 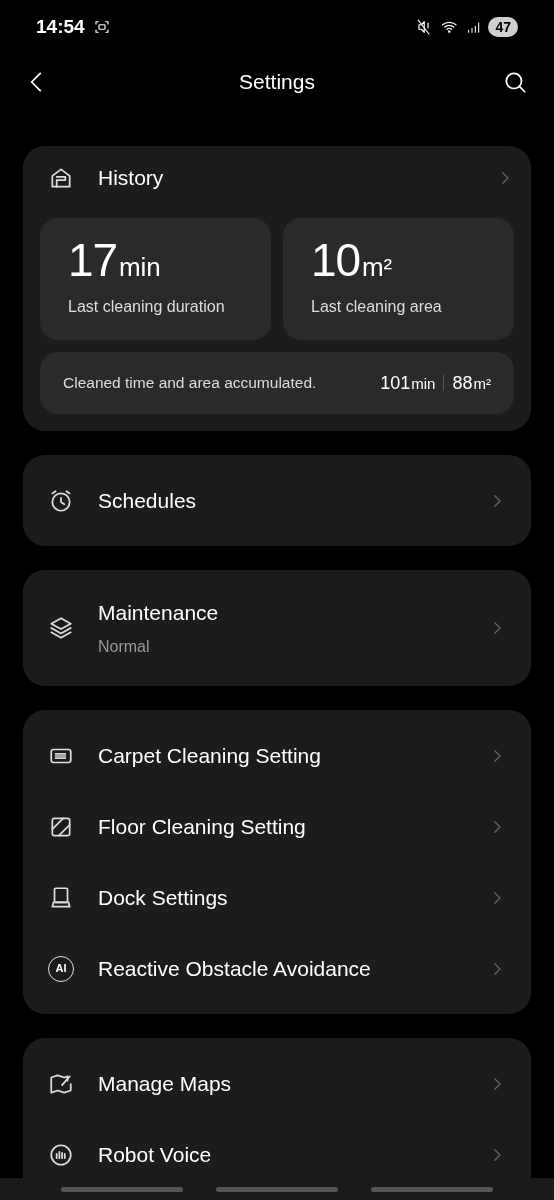 What do you see at coordinates (92, 260) in the screenshot?
I see `stat-value: 17` at bounding box center [92, 260].